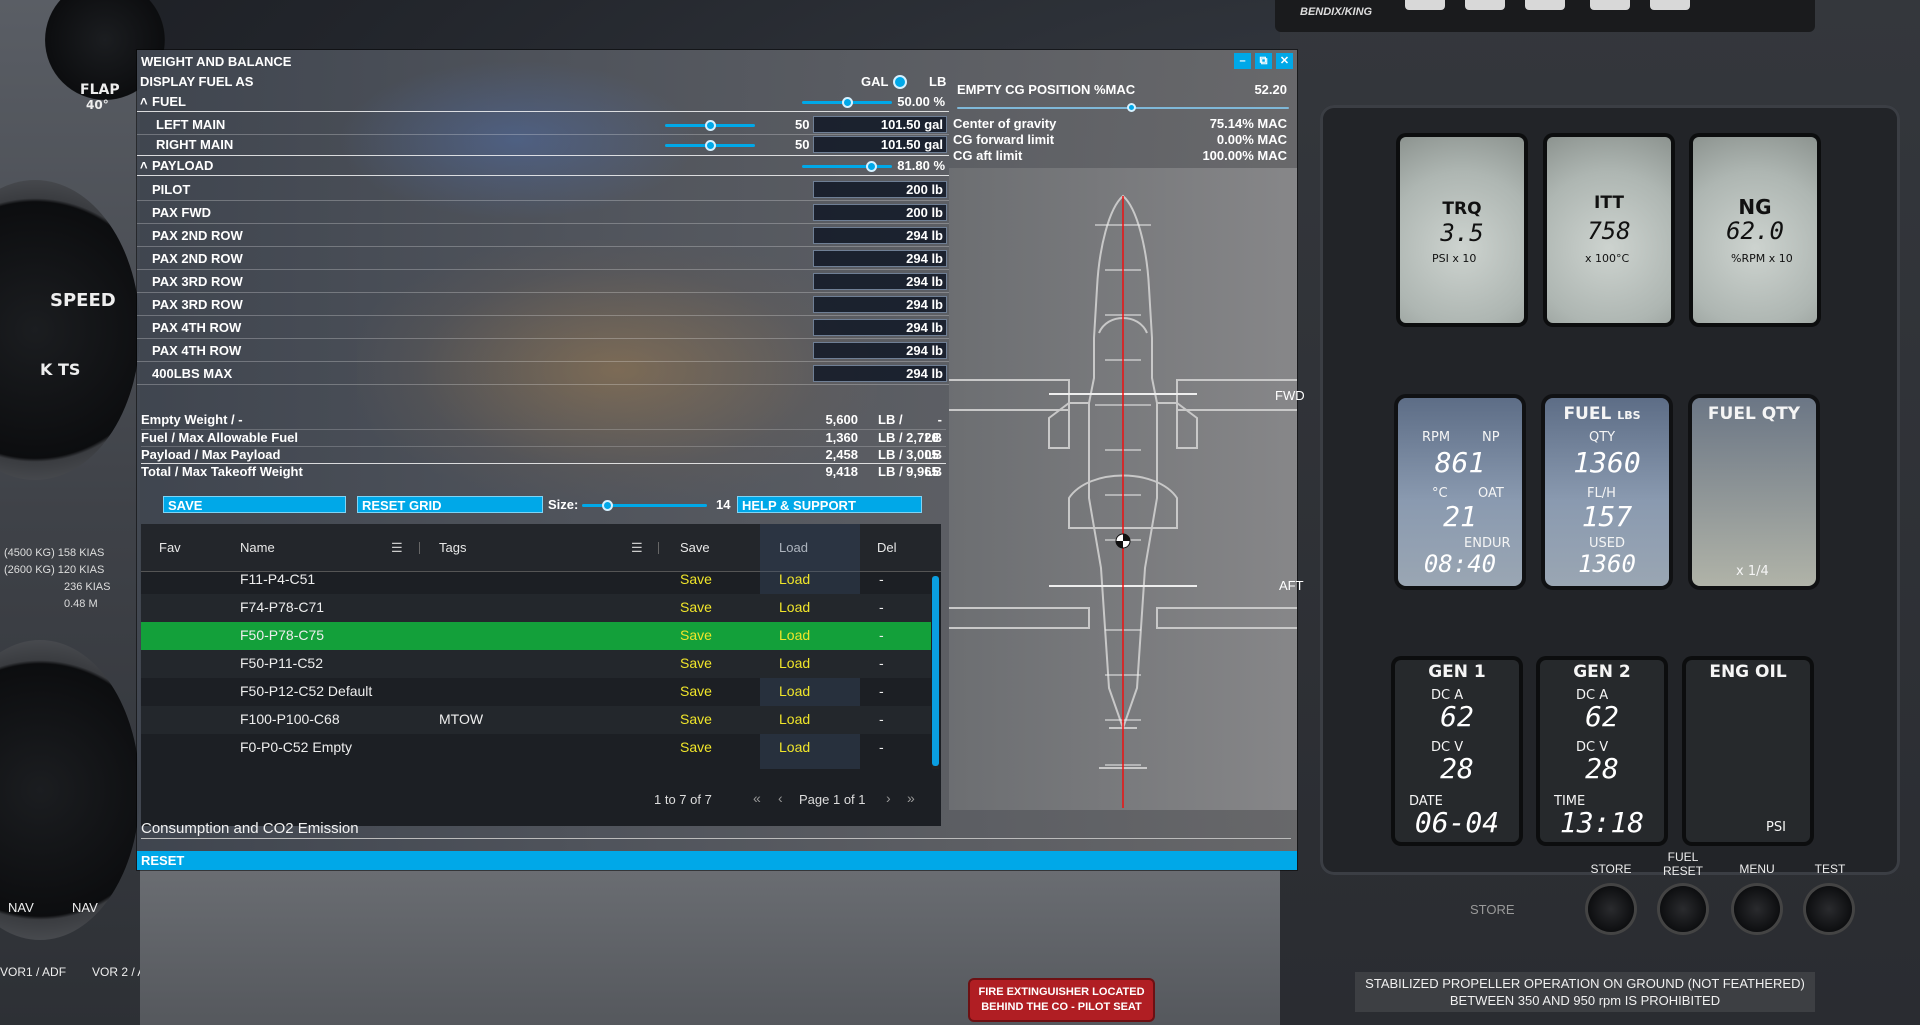 Image resolution: width=1920 pixels, height=1025 pixels. I want to click on next-page-icon: ›, so click(888, 798).